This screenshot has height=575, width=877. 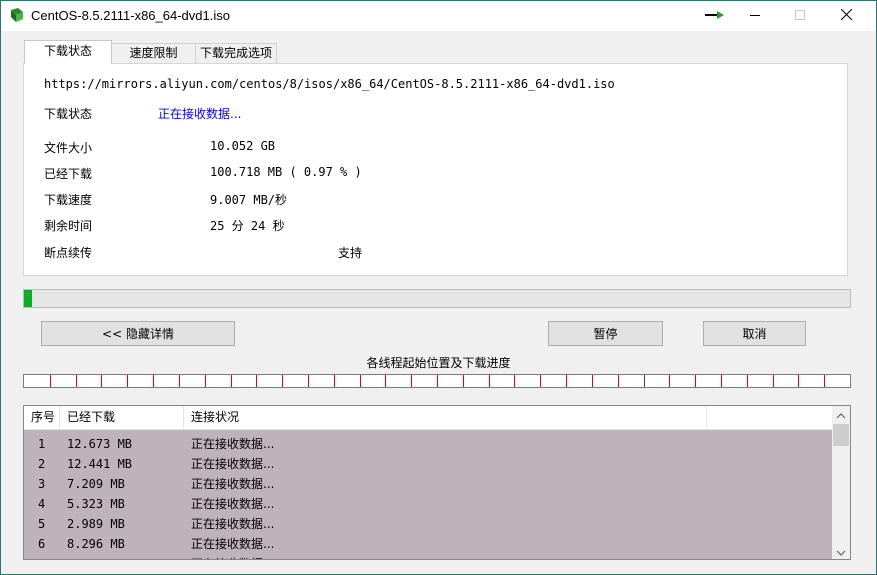 What do you see at coordinates (130, 15) in the screenshot?
I see `window-title: CentOS-8.5.2111-x86_64-dvd1.iso` at bounding box center [130, 15].